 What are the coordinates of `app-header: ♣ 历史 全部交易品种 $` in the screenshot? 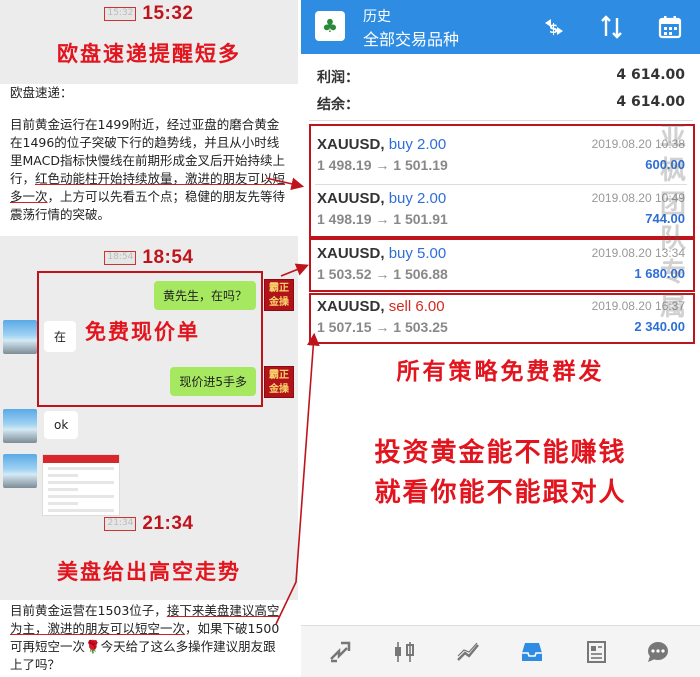 It's located at (500, 27).